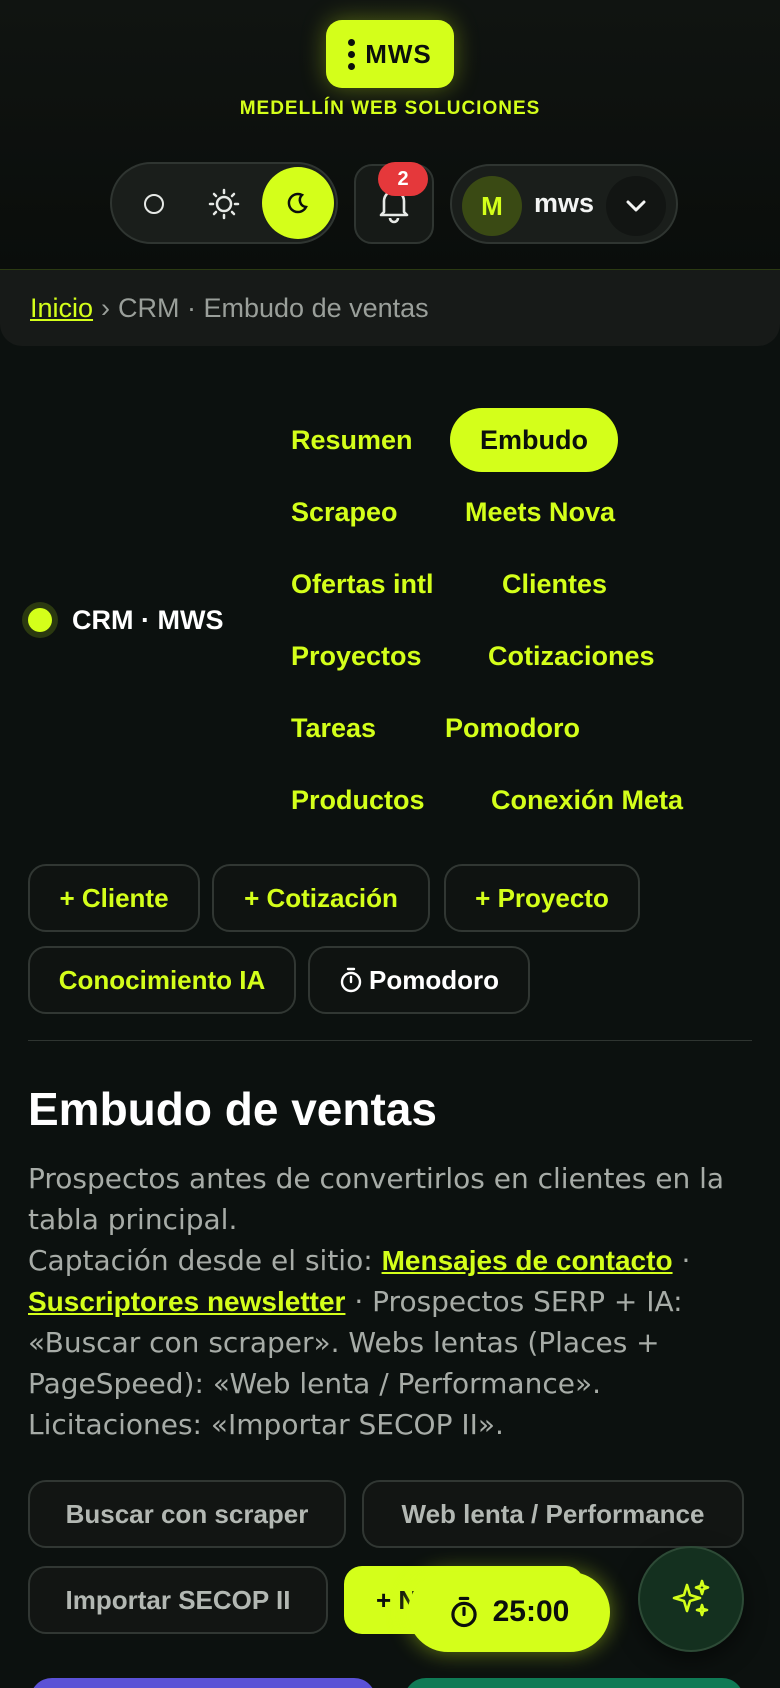 Image resolution: width=780 pixels, height=1688 pixels. I want to click on description-capture-label: Captación desde el sitio:, so click(205, 1260).